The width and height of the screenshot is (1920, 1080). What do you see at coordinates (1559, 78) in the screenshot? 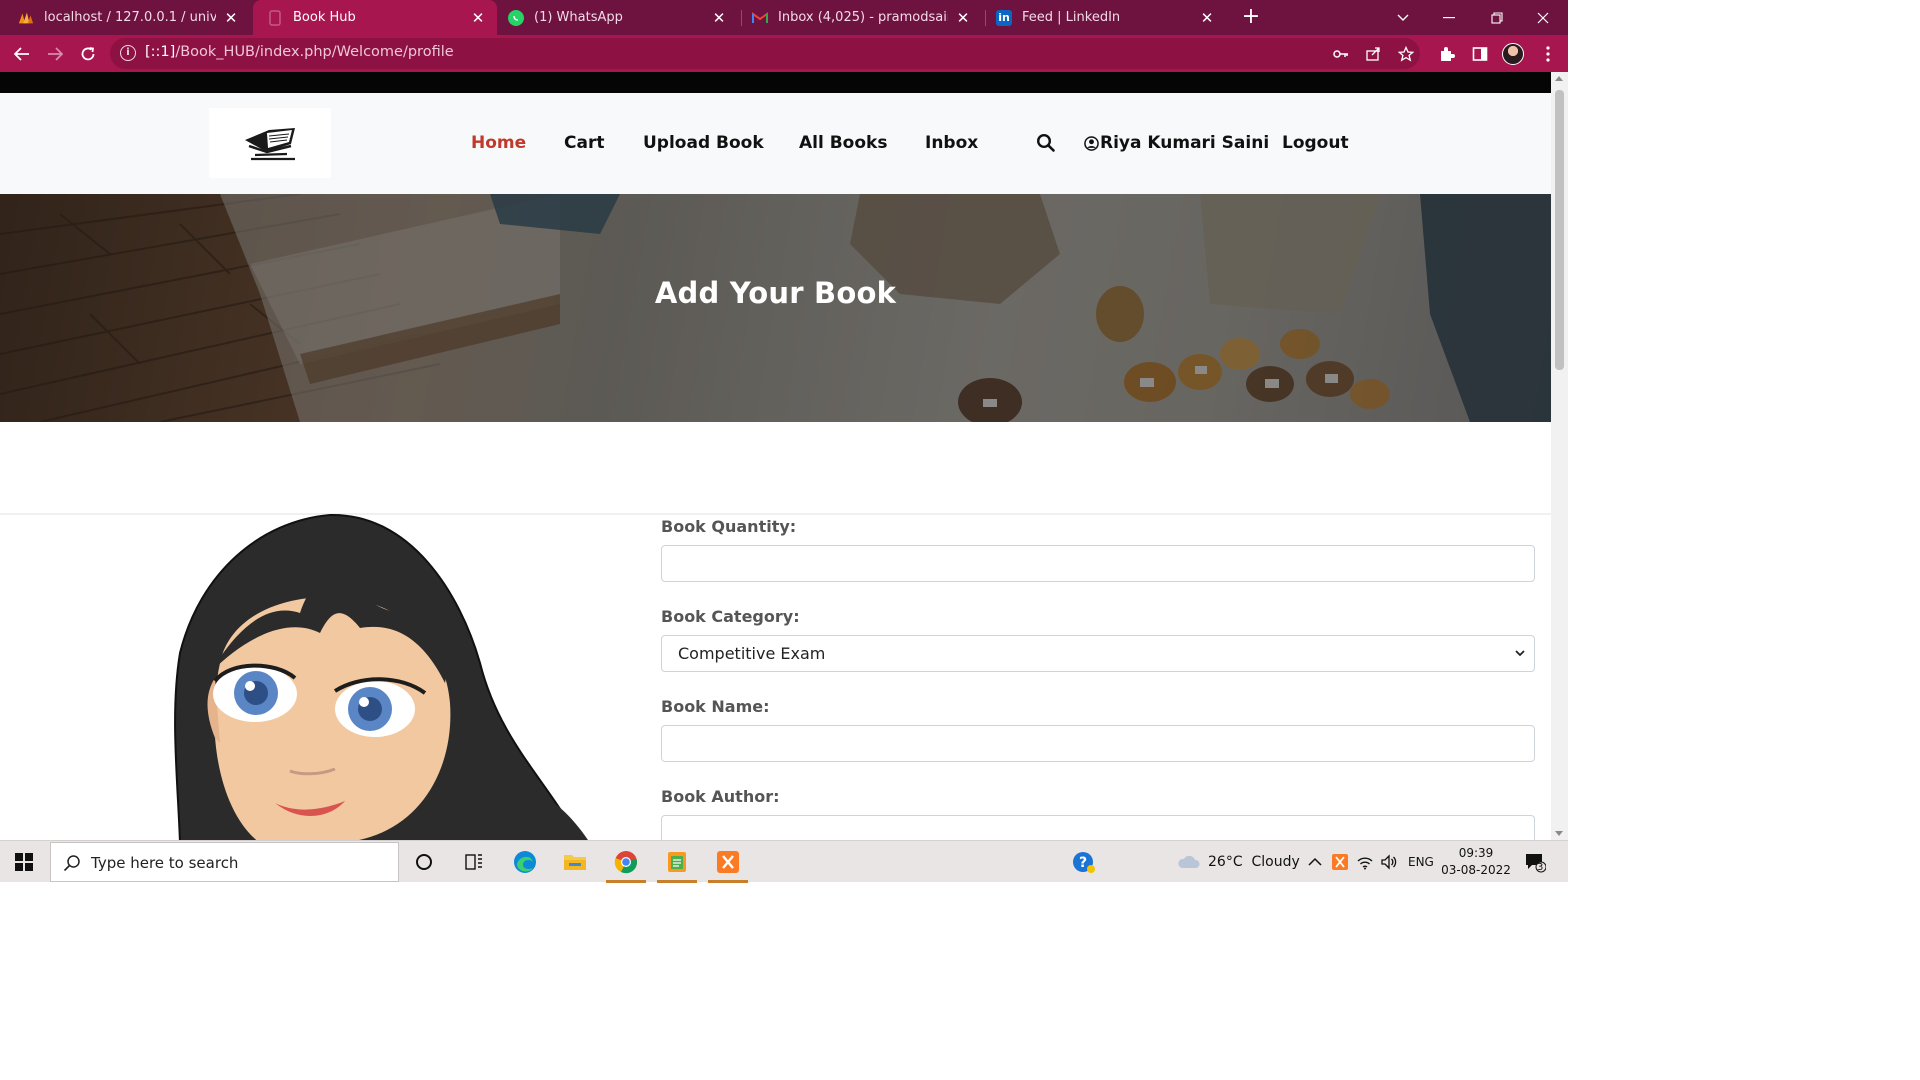
I see `scroll-up-arrow-icon` at bounding box center [1559, 78].